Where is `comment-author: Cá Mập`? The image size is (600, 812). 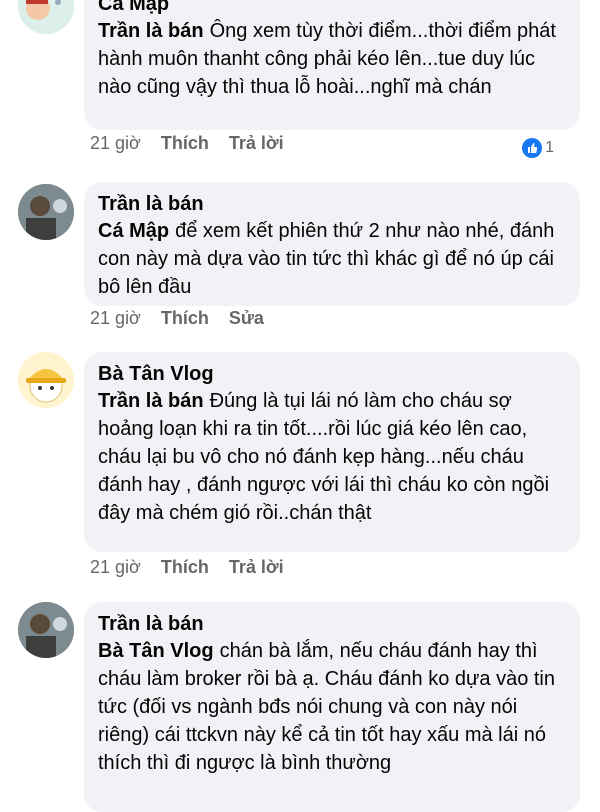 comment-author: Cá Mập is located at coordinates (331, 8).